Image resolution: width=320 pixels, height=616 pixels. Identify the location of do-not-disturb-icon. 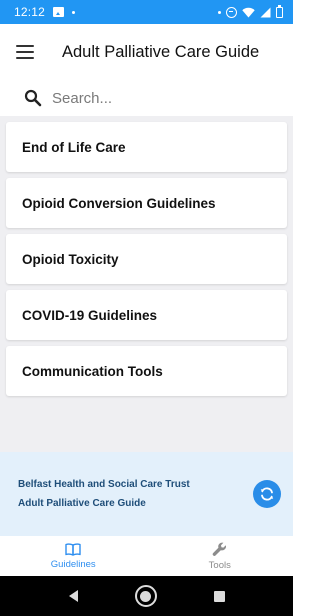
(231, 12).